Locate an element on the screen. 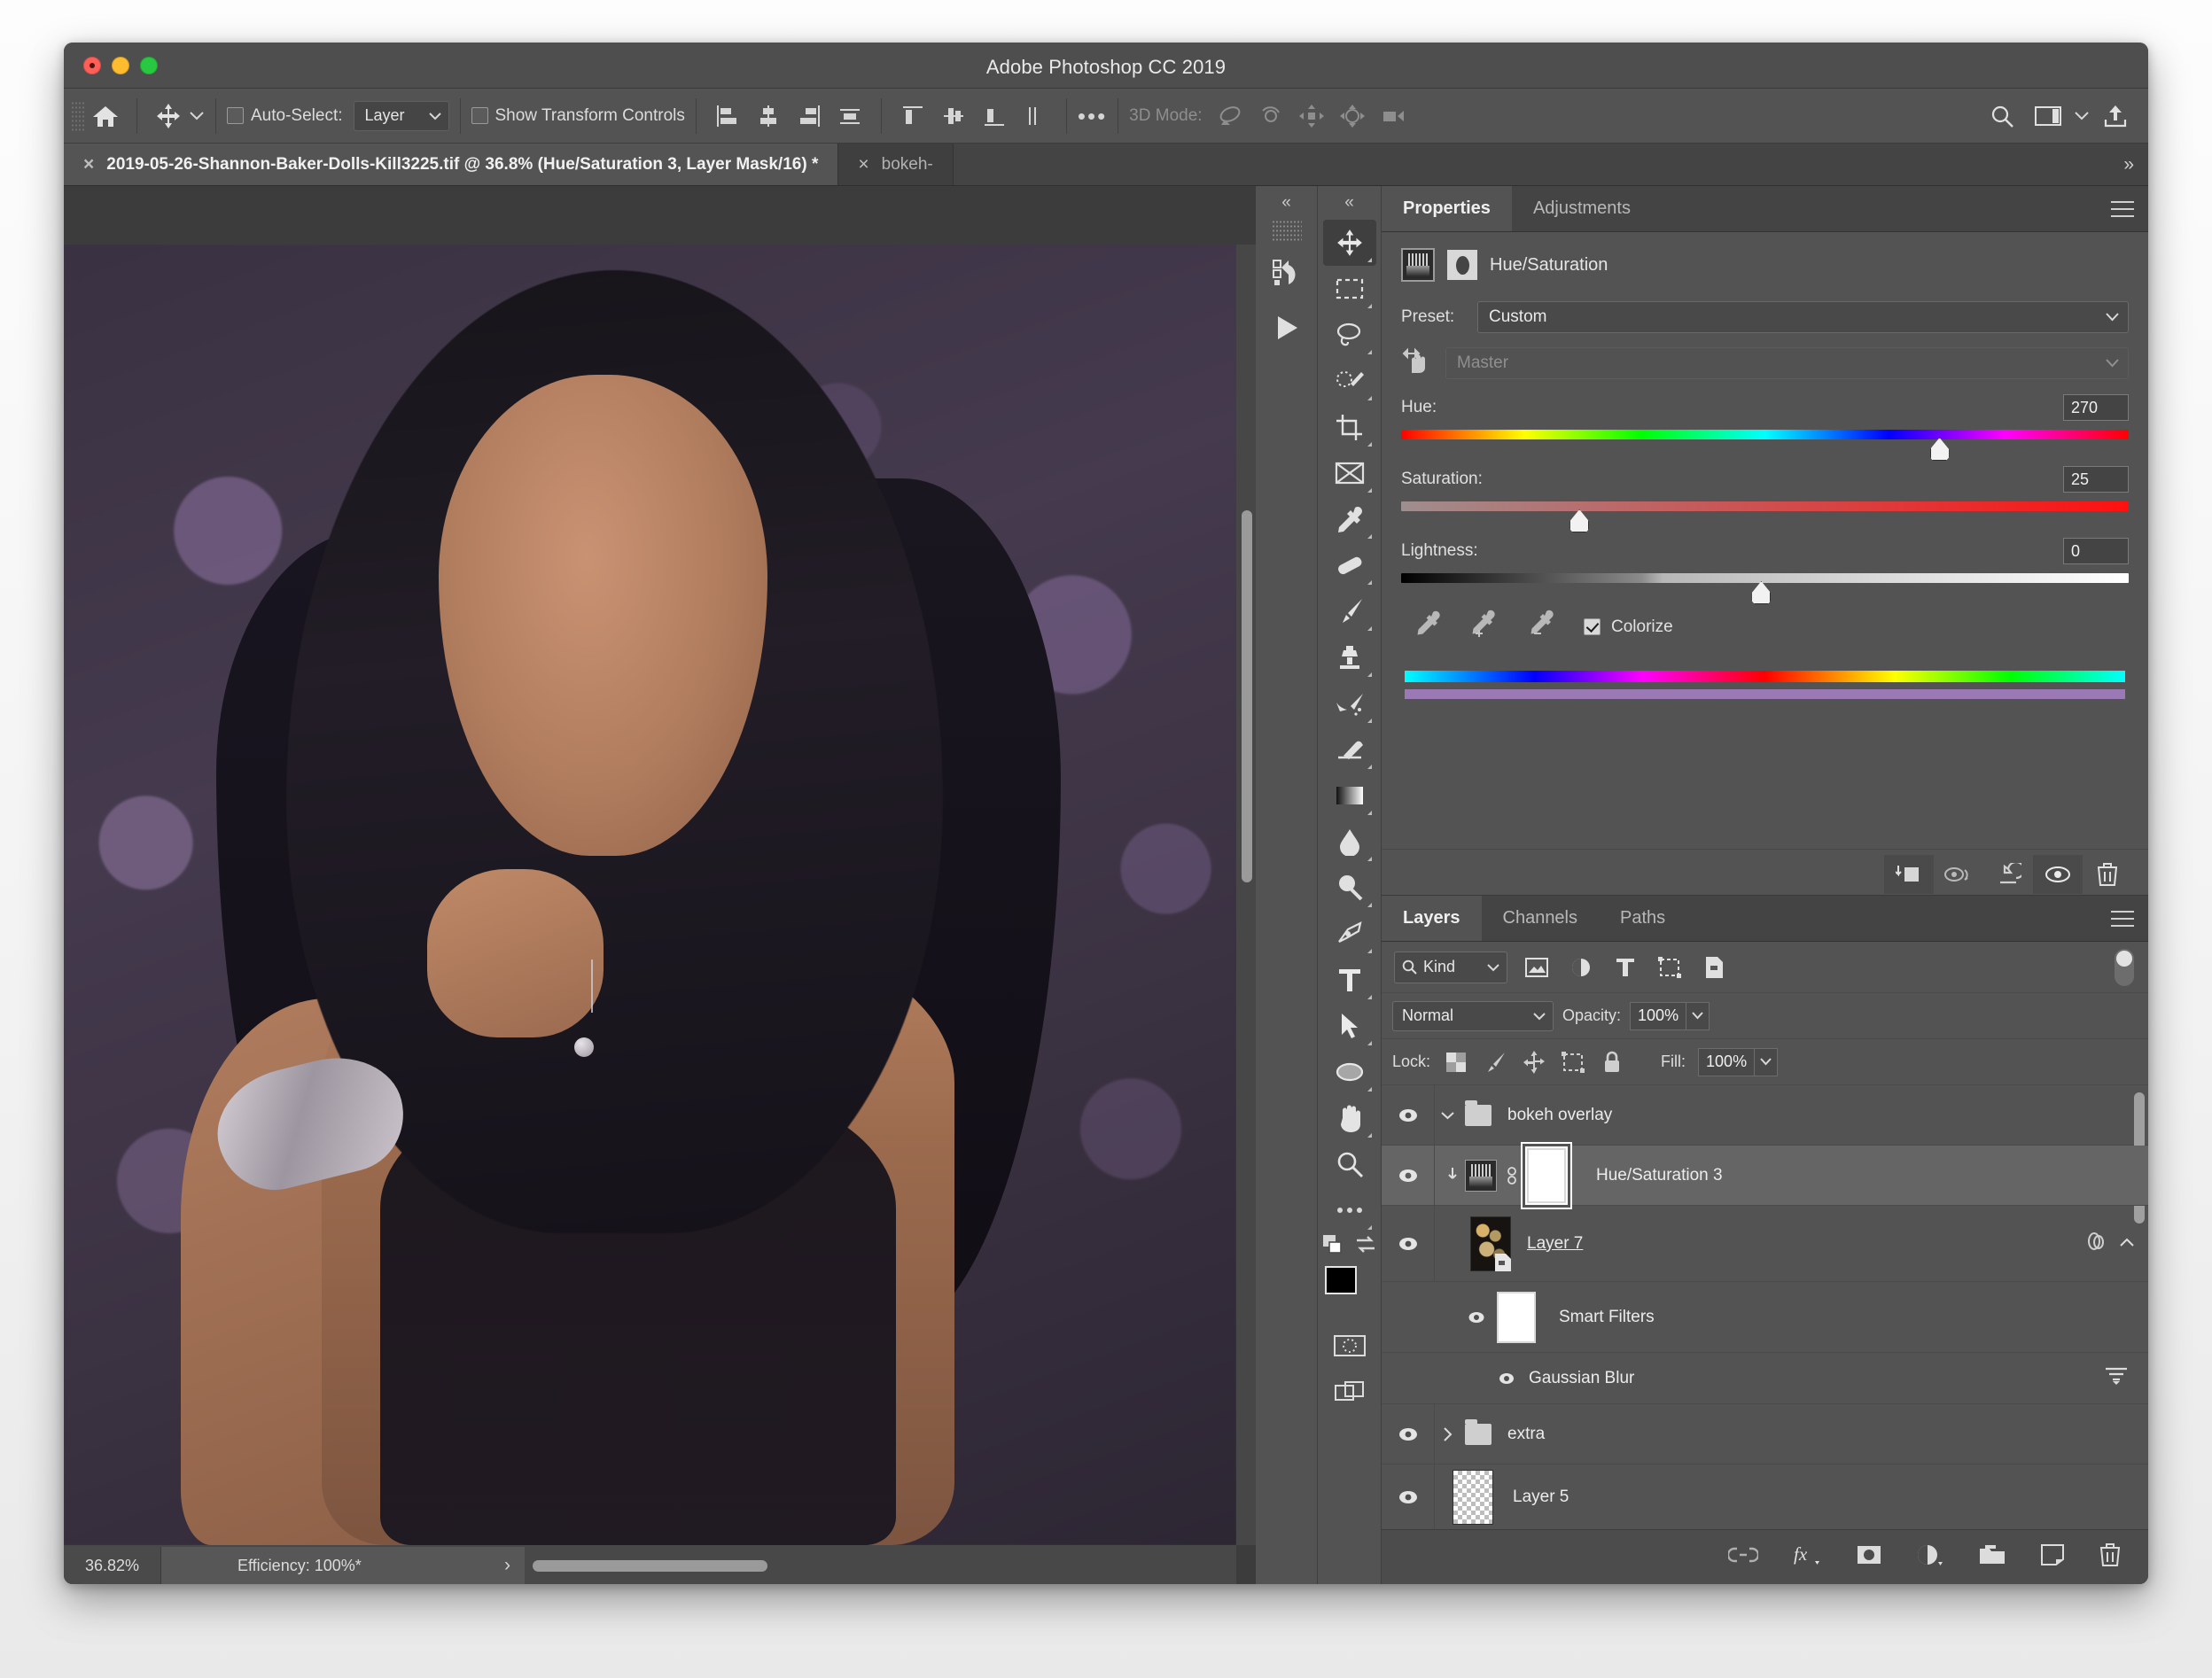 The image size is (2212, 1678). share-icon is located at coordinates (2115, 116).